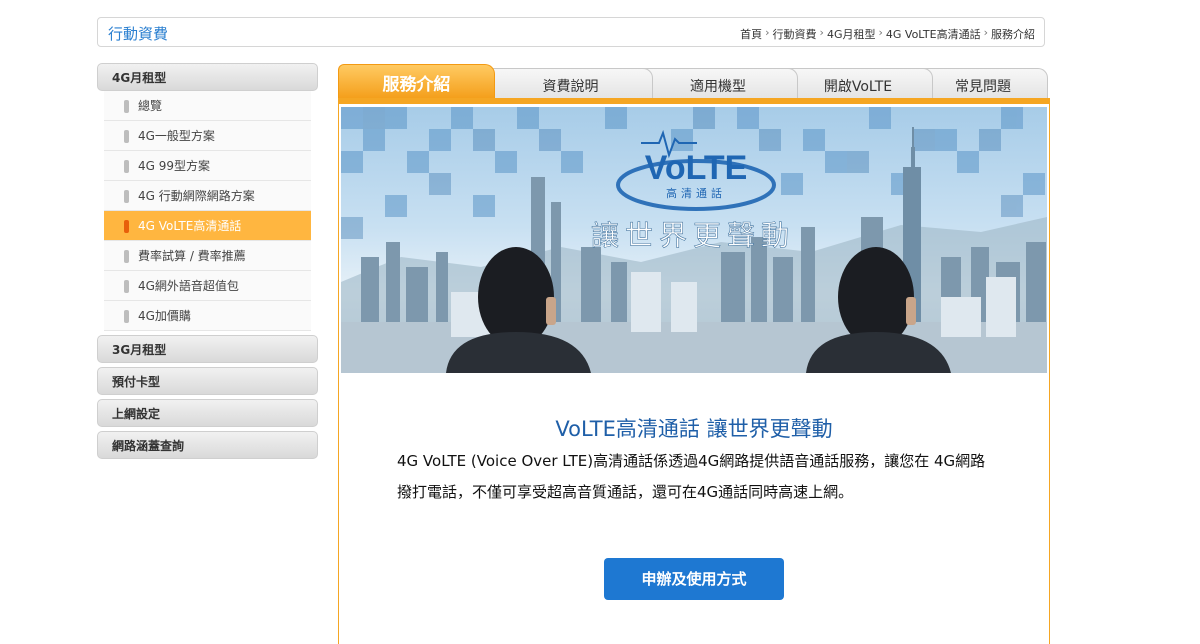 This screenshot has height=644, width=1200. Describe the element at coordinates (933, 34) in the screenshot. I see `breadcrumb-volte: 4G VoLTE高清通話` at that location.